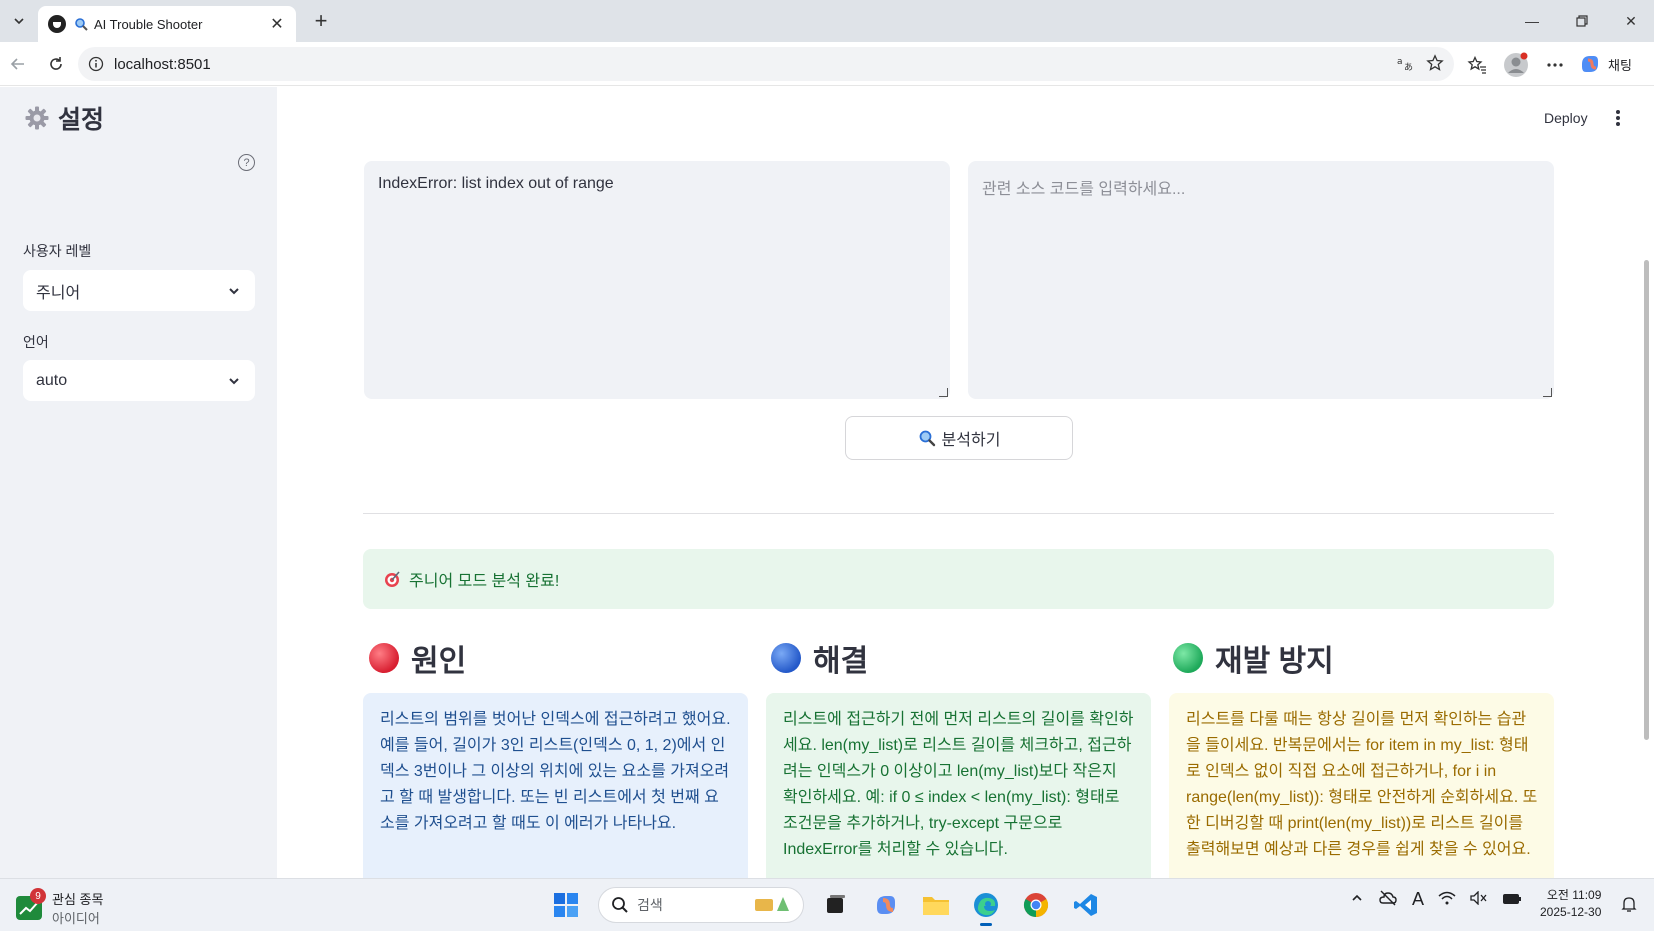 The image size is (1654, 931). I want to click on solution-heading: 해결, so click(819, 658).